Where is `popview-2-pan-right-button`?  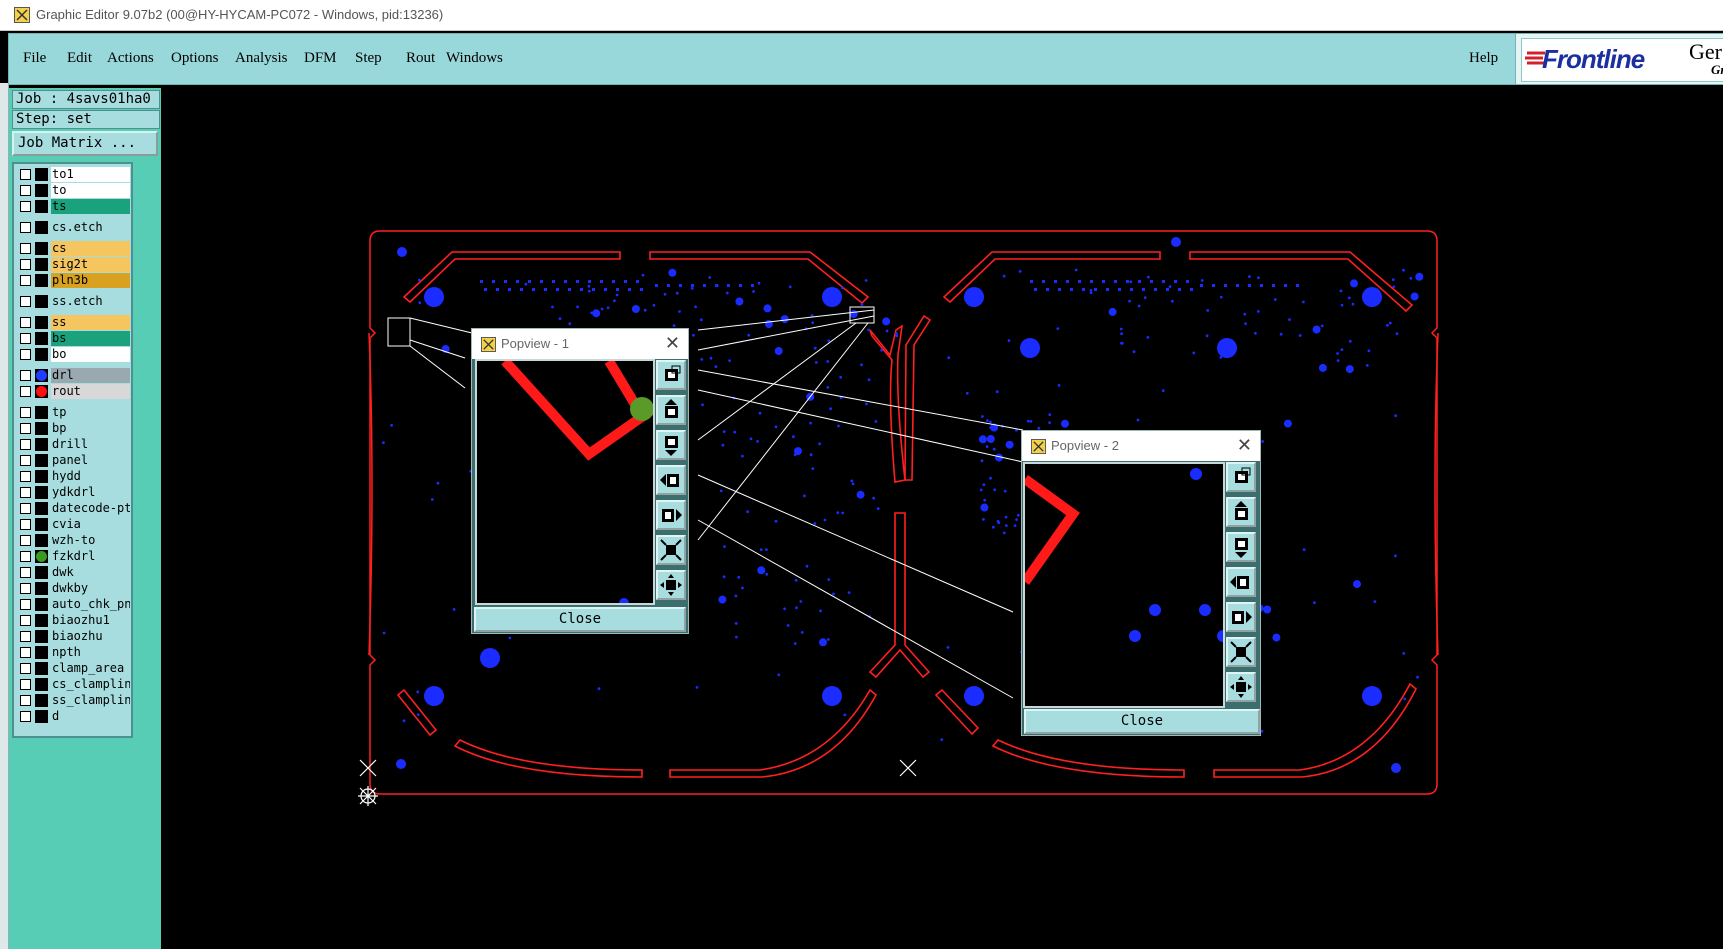
popview-2-pan-right-button is located at coordinates (1241, 617).